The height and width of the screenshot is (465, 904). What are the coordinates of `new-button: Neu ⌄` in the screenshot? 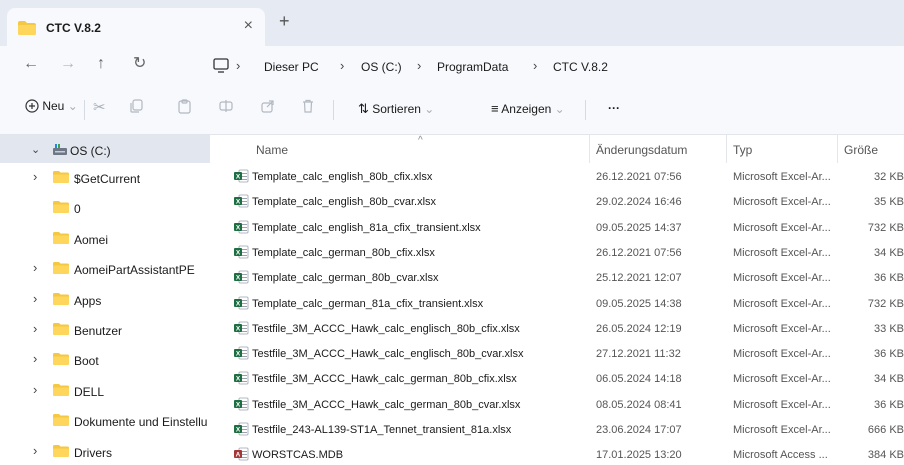 It's located at (51, 106).